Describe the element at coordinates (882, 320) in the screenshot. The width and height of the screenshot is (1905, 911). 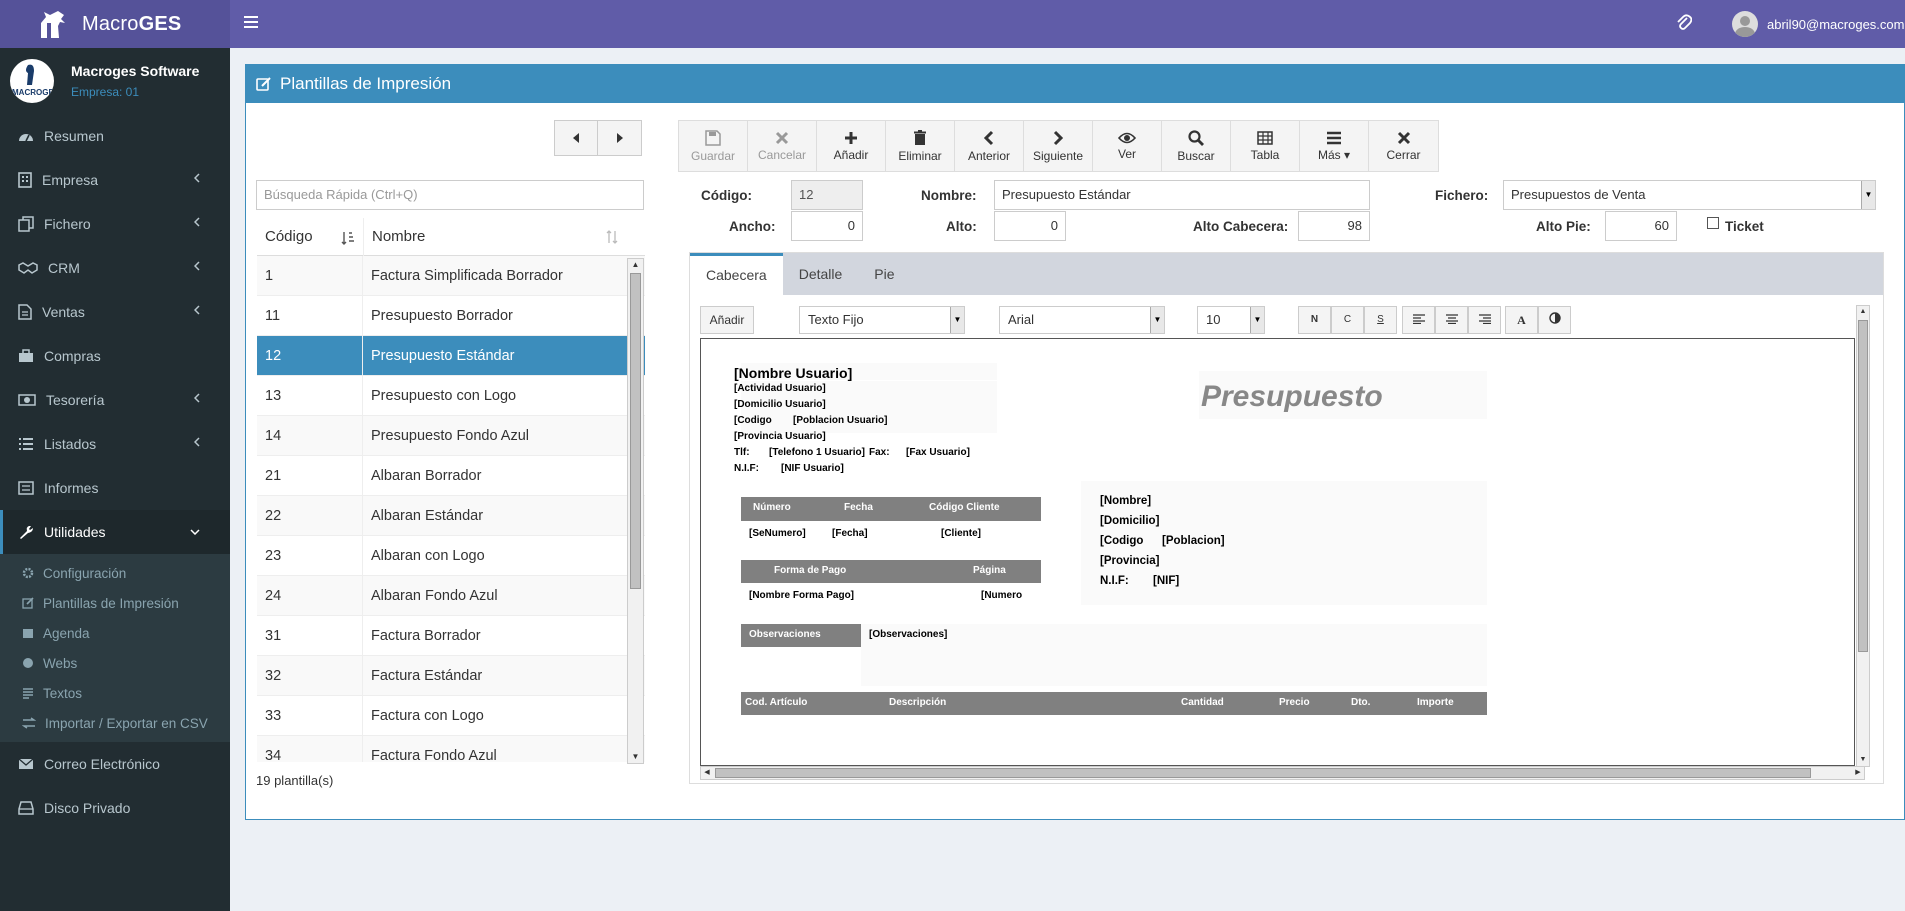
I see `element-type-select: Texto Fijo ▼` at that location.